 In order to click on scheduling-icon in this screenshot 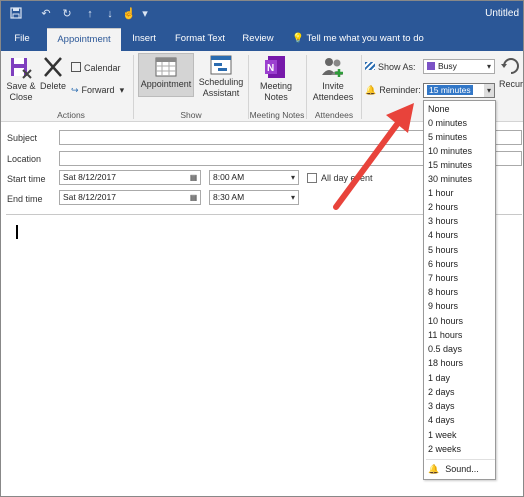, I will do `click(221, 65)`.